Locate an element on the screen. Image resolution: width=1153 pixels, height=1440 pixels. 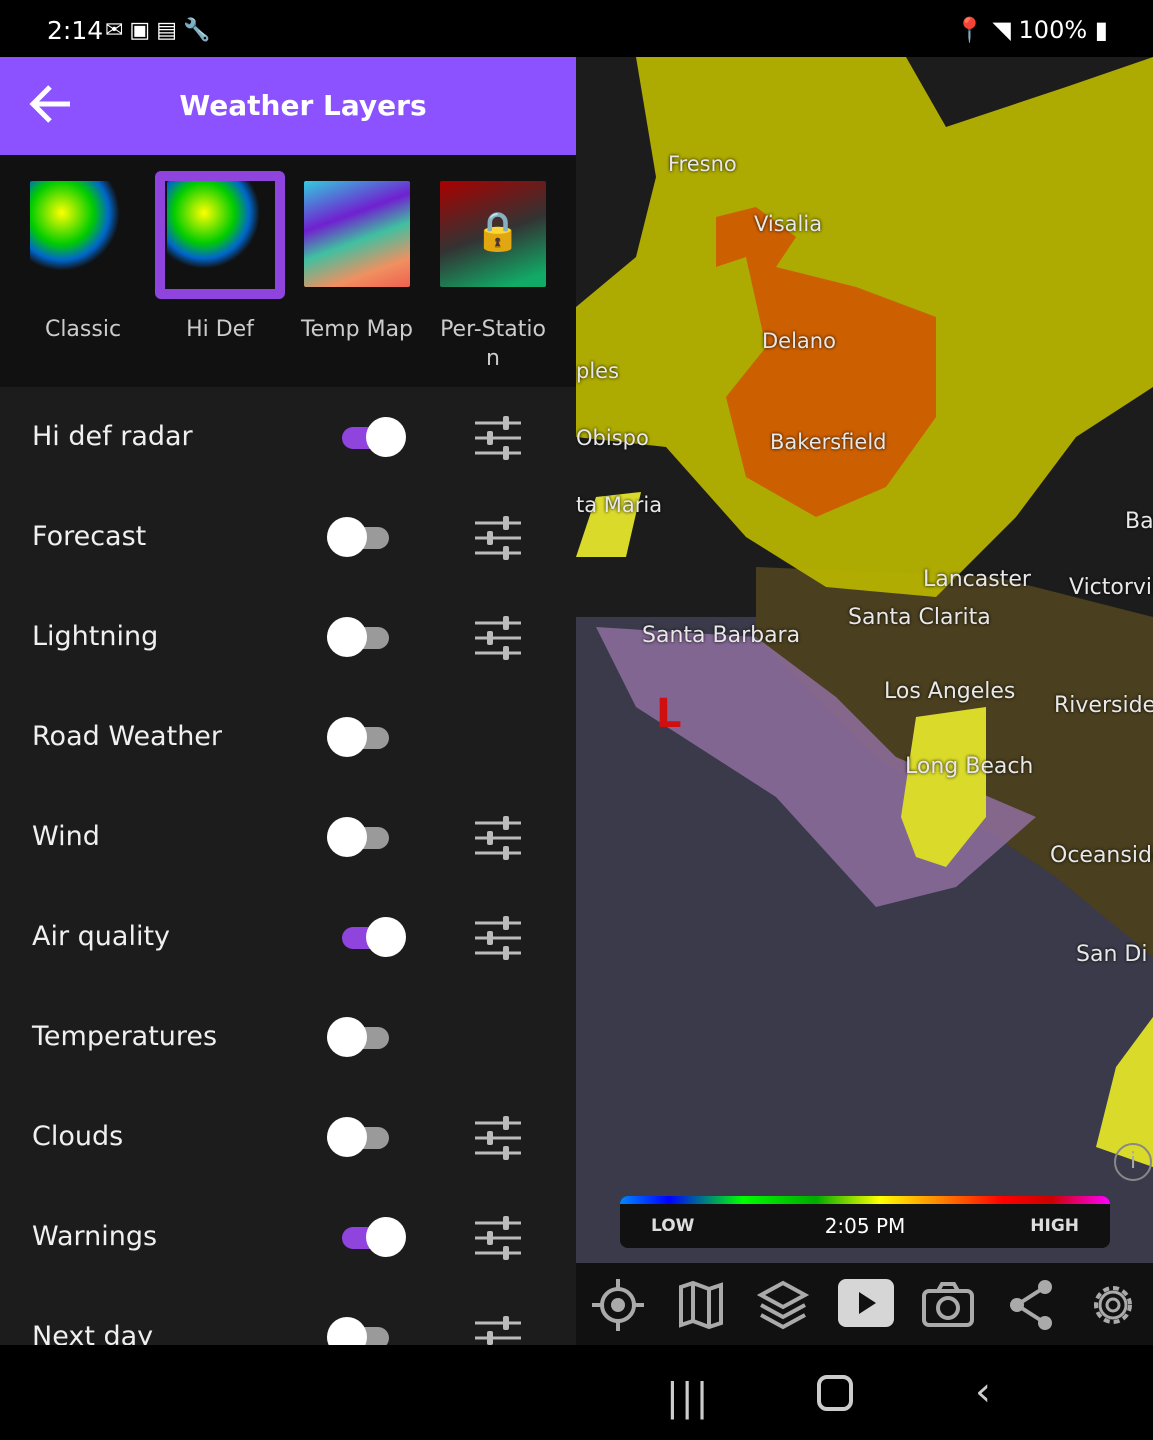
style-thumbnail: 🔒 is located at coordinates (493, 234).